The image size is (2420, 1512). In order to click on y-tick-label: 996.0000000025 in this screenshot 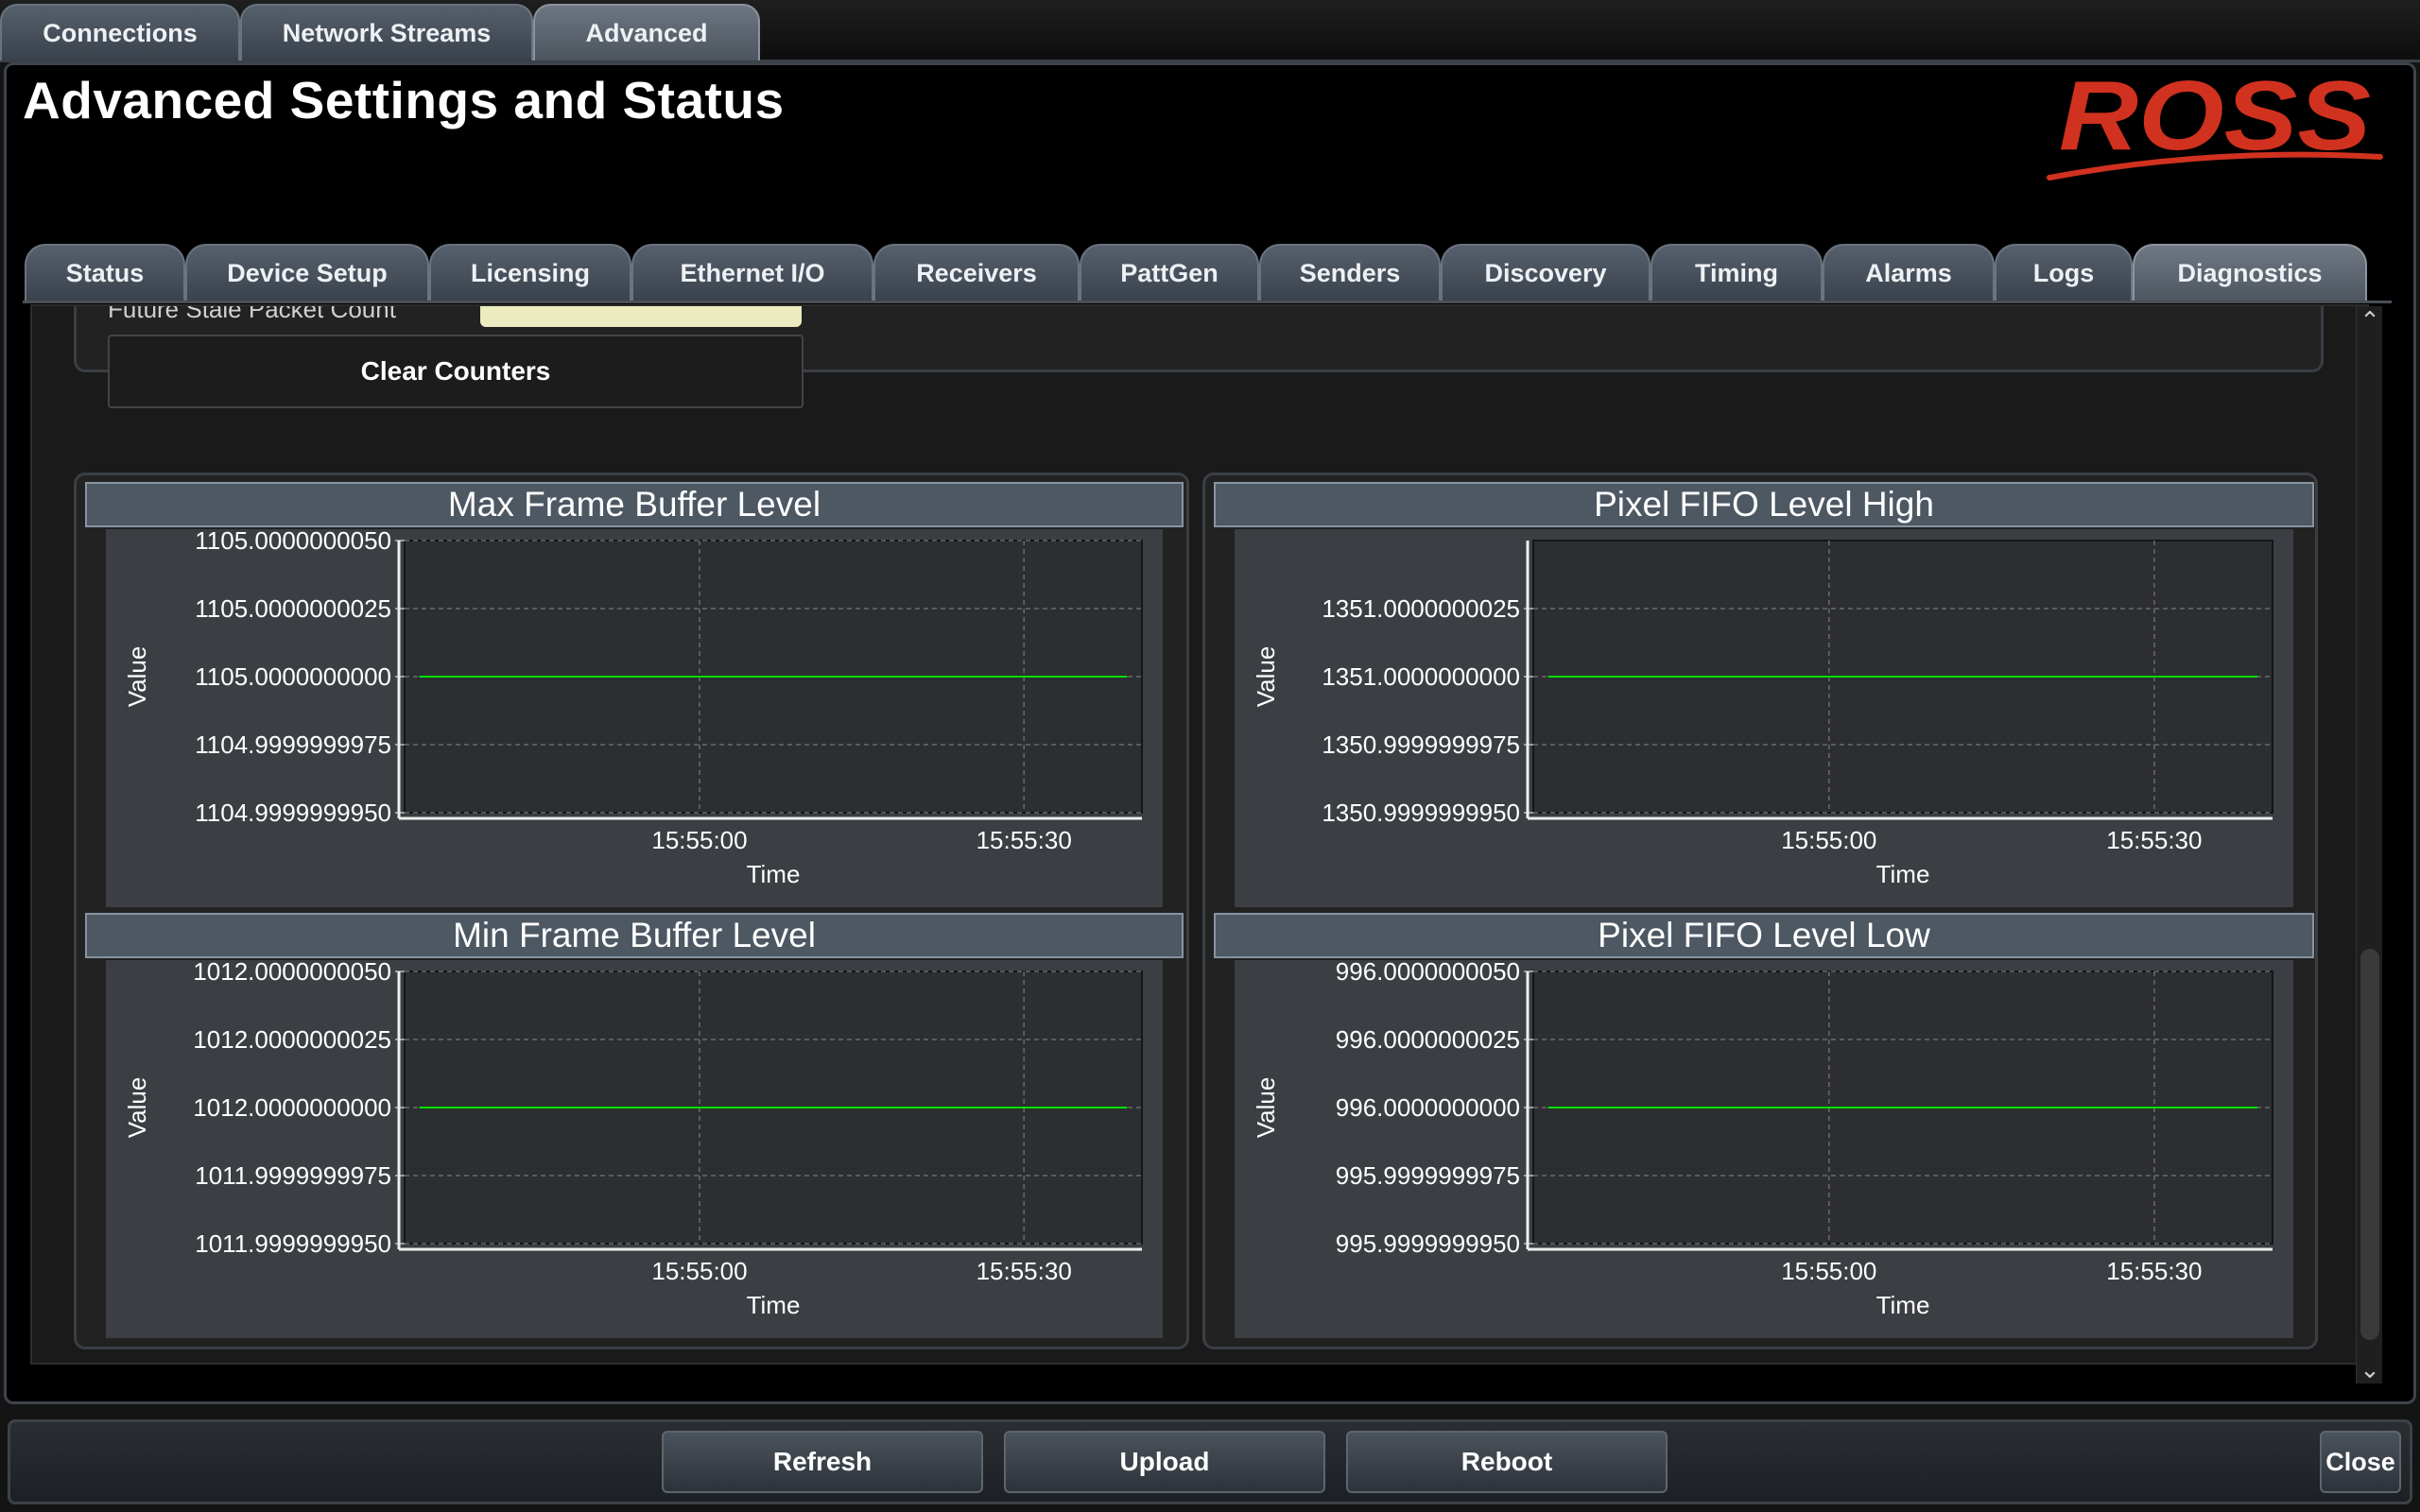, I will do `click(1428, 1039)`.